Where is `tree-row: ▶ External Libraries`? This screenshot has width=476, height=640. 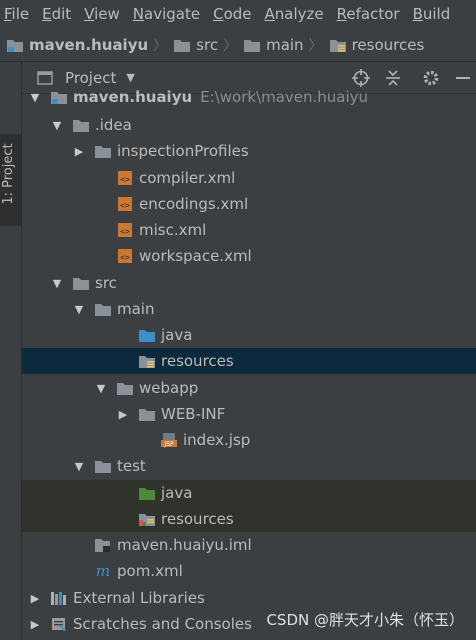 tree-row: ▶ External Libraries is located at coordinates (249, 598).